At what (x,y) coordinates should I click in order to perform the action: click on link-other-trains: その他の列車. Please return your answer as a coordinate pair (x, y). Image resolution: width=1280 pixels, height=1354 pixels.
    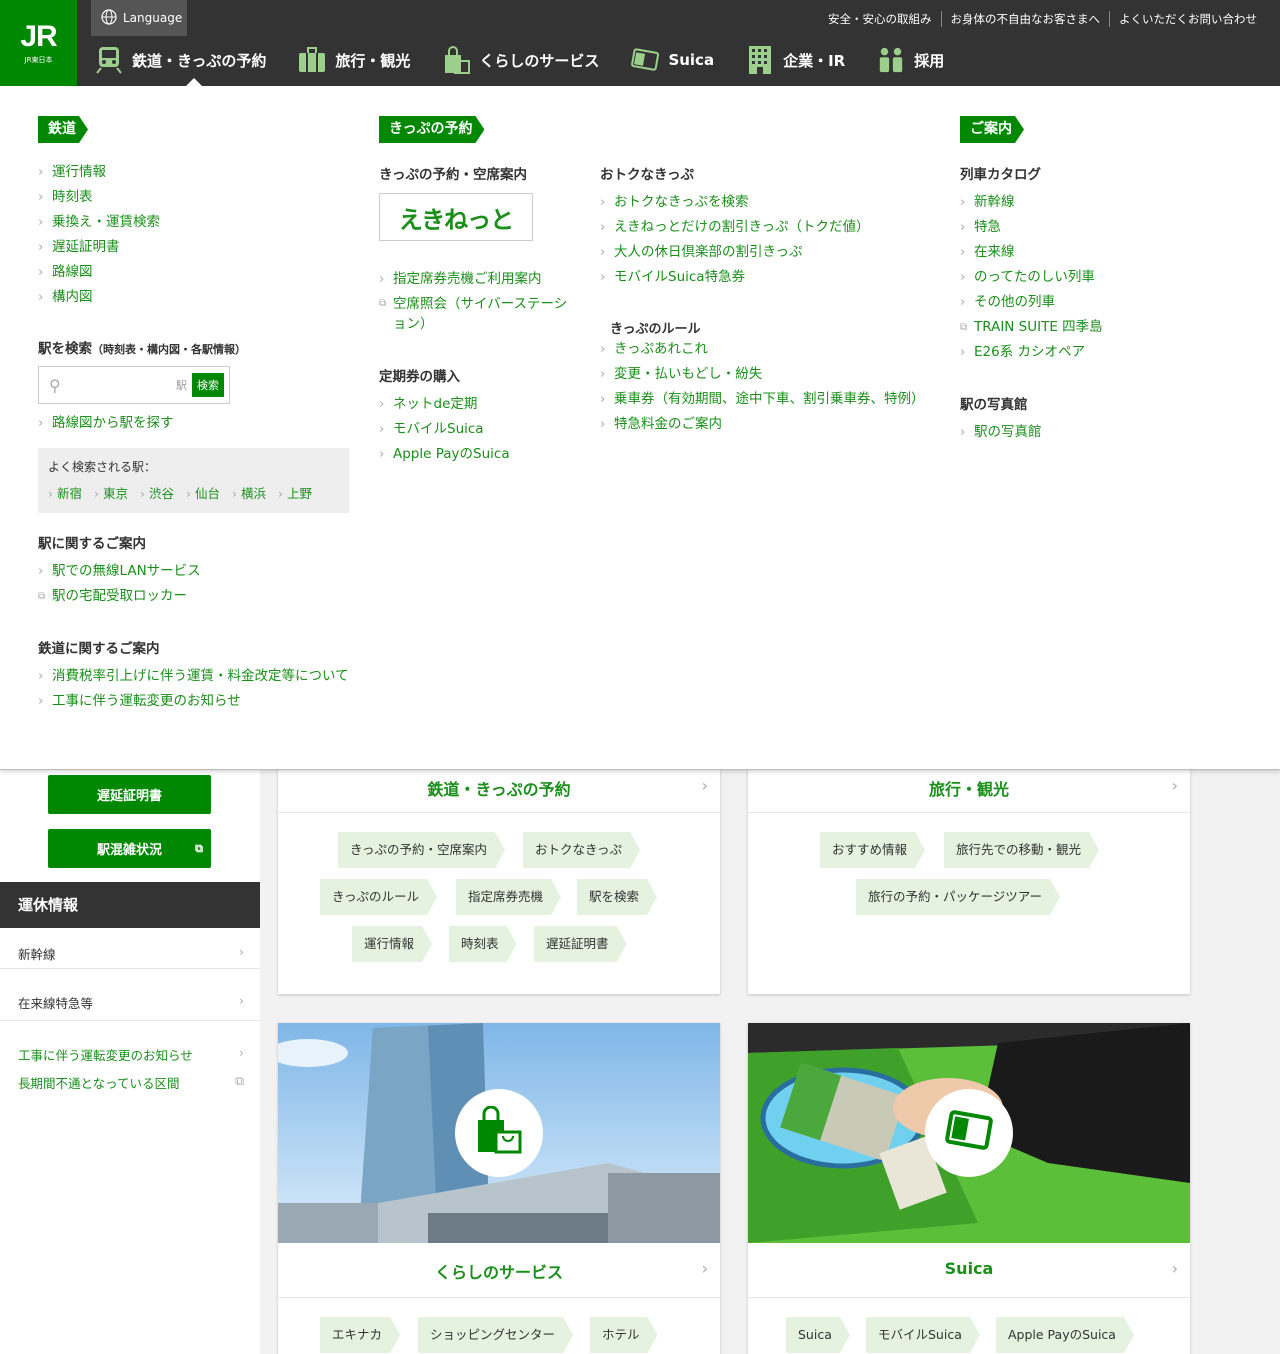
    Looking at the image, I should click on (1031, 302).